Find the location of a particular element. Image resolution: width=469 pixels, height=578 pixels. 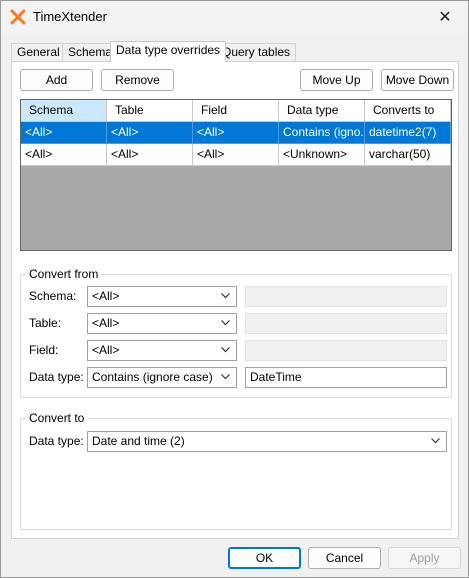

close-button: ✕ is located at coordinates (445, 17).